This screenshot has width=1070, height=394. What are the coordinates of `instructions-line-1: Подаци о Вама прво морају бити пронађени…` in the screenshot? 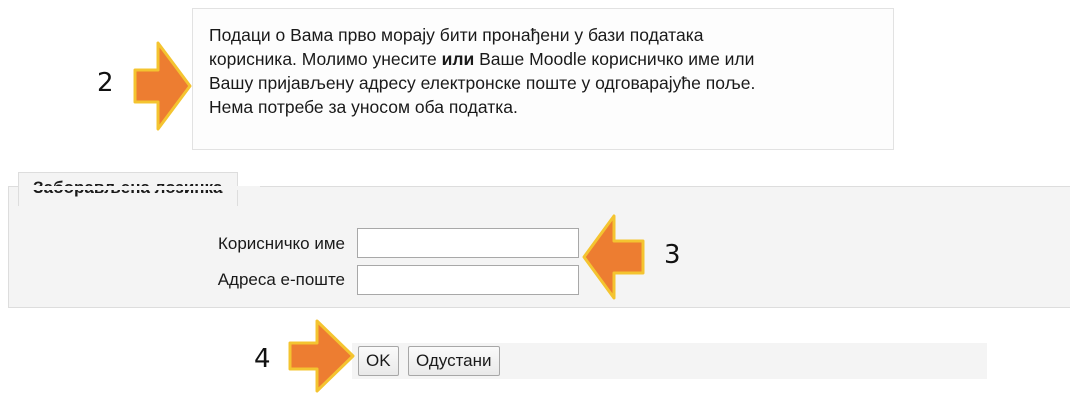 It's located at (456, 35).